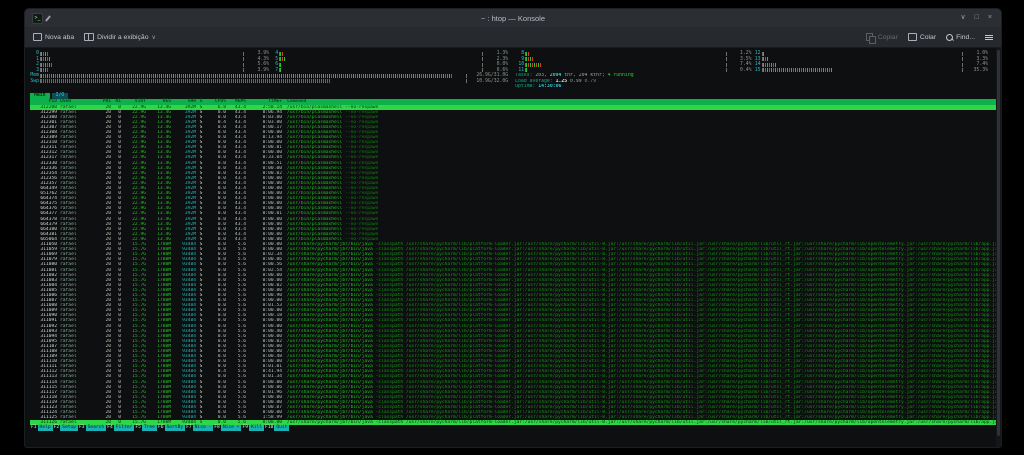  What do you see at coordinates (153, 59) in the screenshot?
I see `cpu-meter-1: 1 4.3%` at bounding box center [153, 59].